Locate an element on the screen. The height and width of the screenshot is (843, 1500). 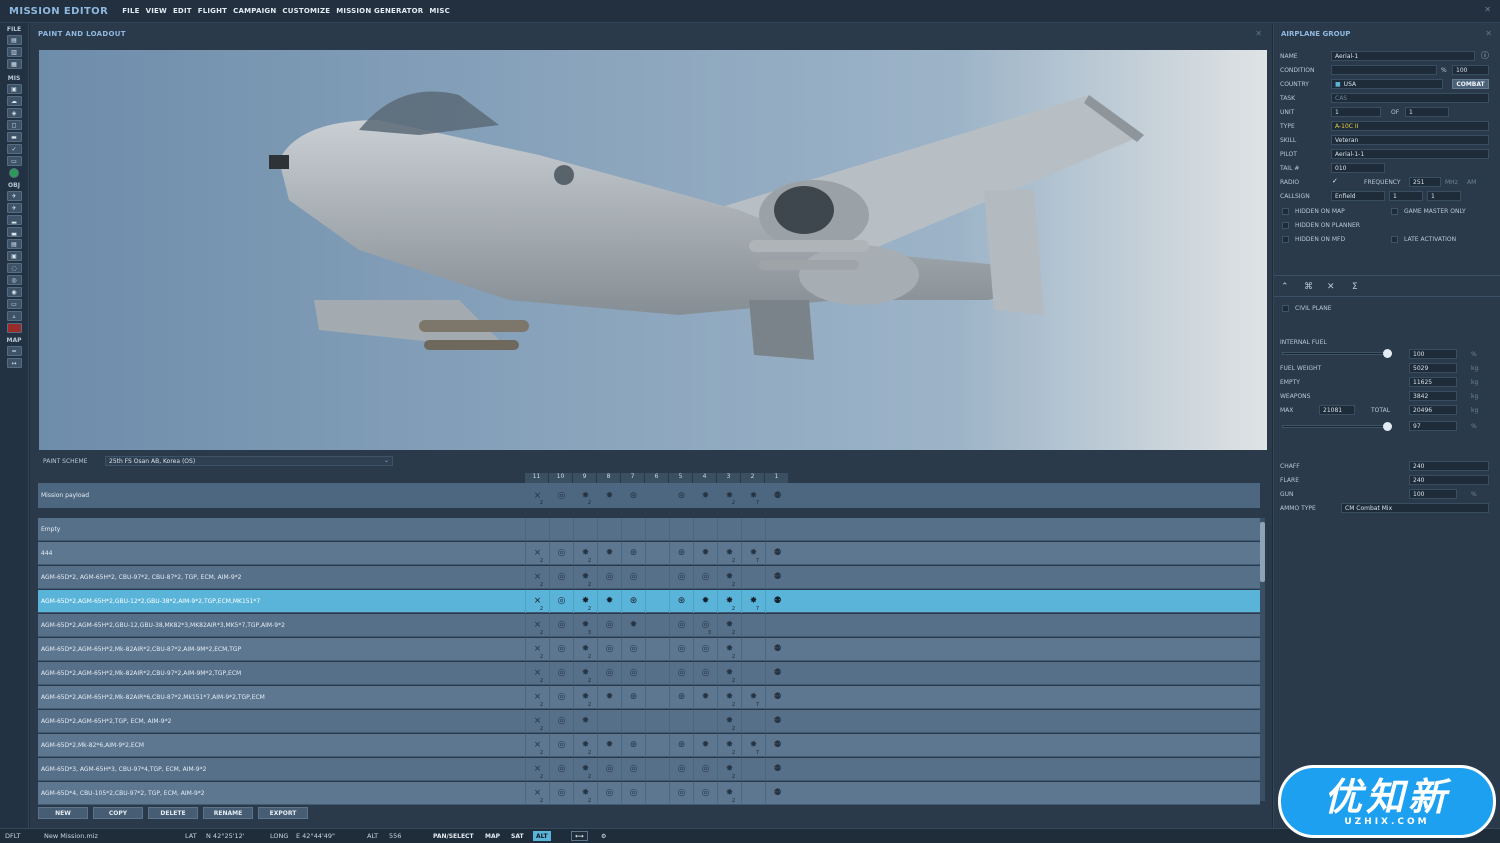
name-field: Aerial-1 is located at coordinates (1403, 56).